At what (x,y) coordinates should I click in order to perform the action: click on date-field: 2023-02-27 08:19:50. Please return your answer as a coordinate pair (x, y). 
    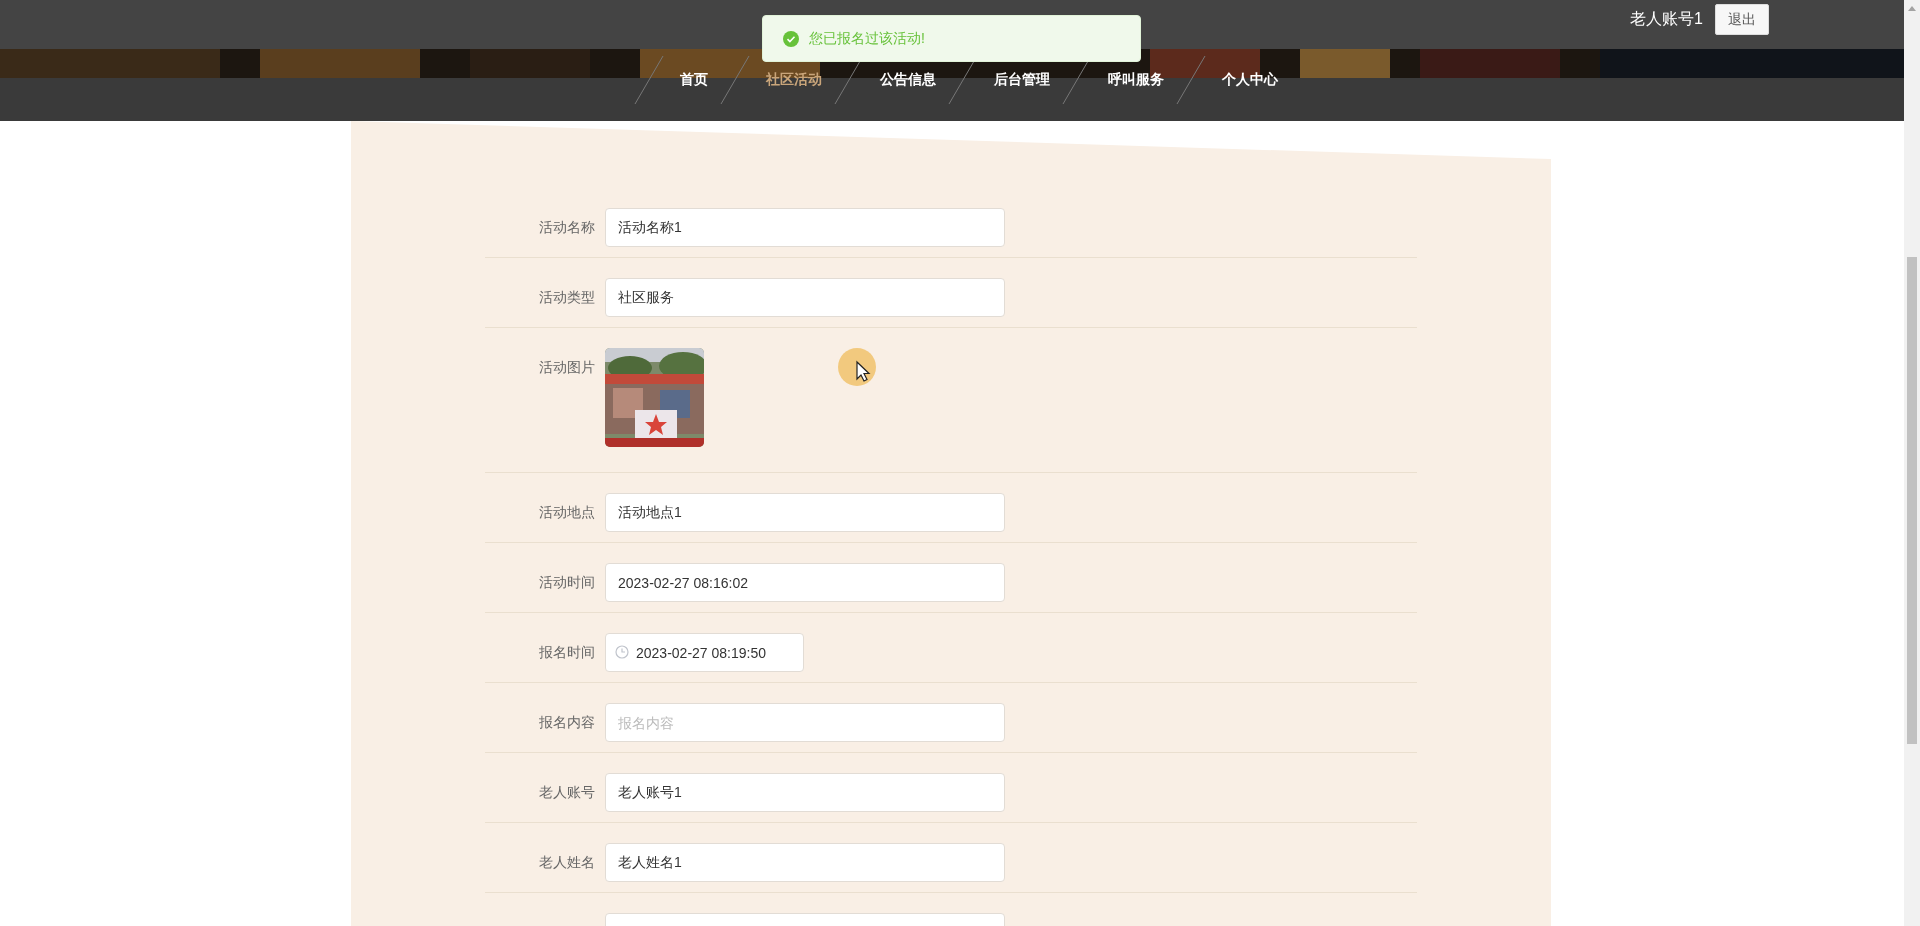
    Looking at the image, I should click on (704, 652).